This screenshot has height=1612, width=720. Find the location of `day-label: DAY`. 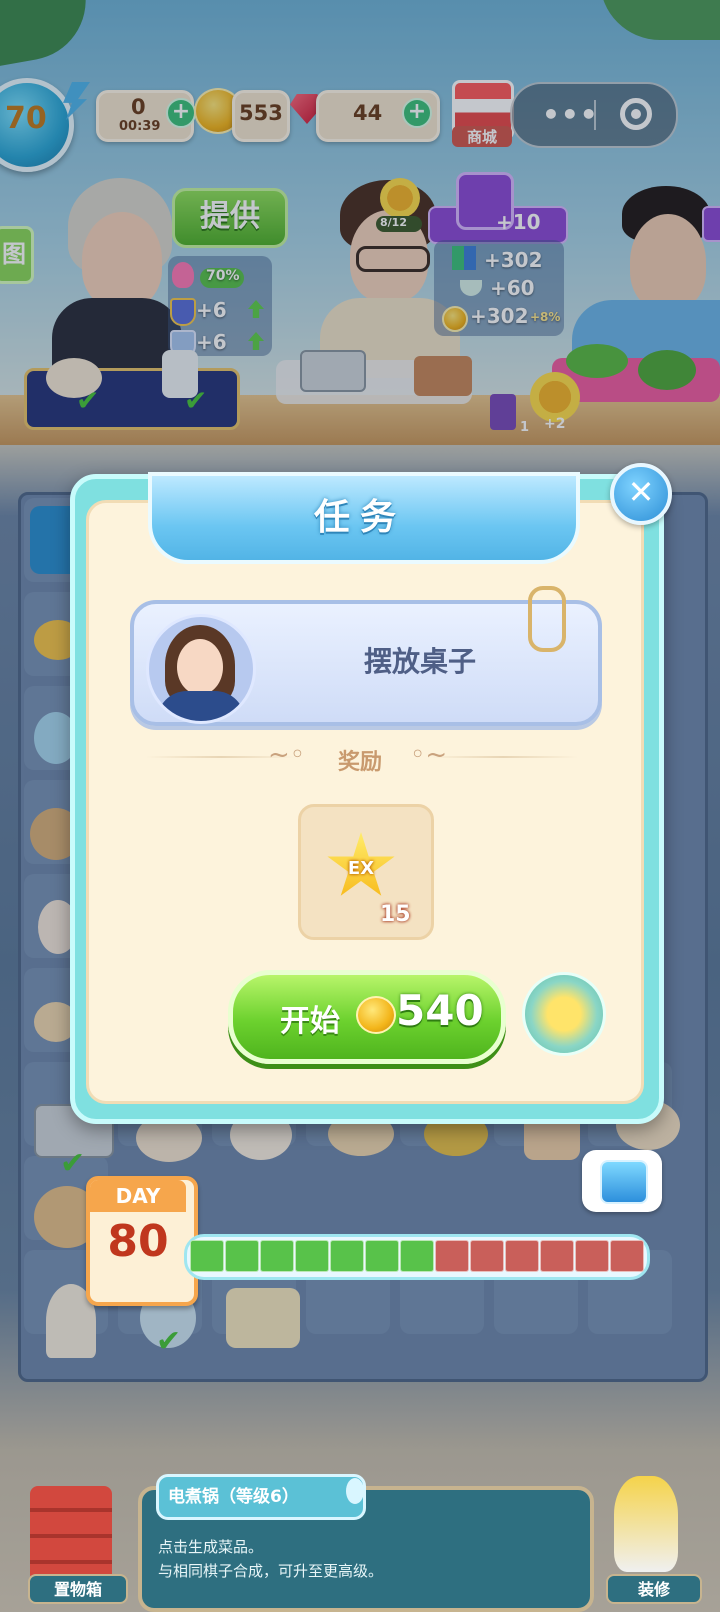

day-label: DAY is located at coordinates (138, 1196).